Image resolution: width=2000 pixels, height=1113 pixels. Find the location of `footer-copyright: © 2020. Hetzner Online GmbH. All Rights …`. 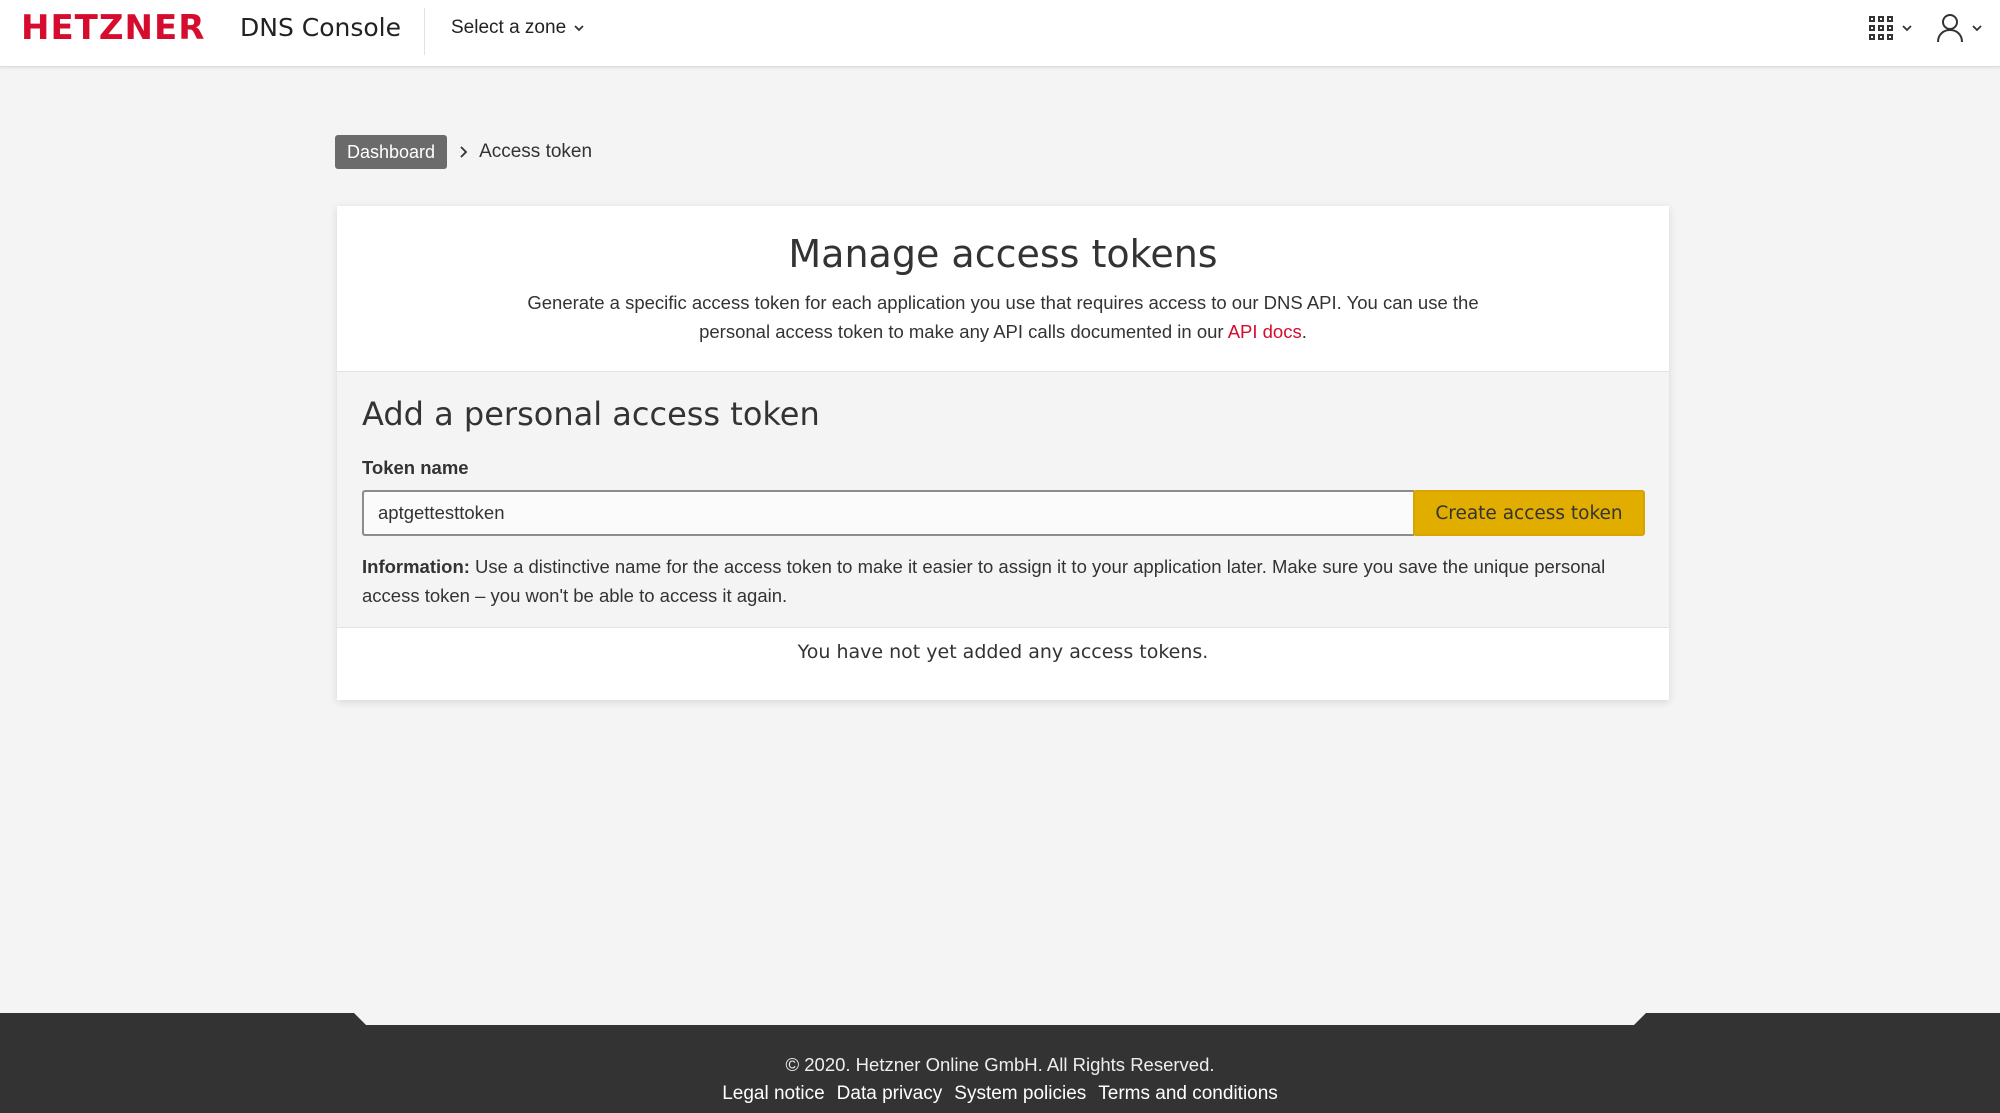

footer-copyright: © 2020. Hetzner Online GmbH. All Rights … is located at coordinates (1000, 1064).